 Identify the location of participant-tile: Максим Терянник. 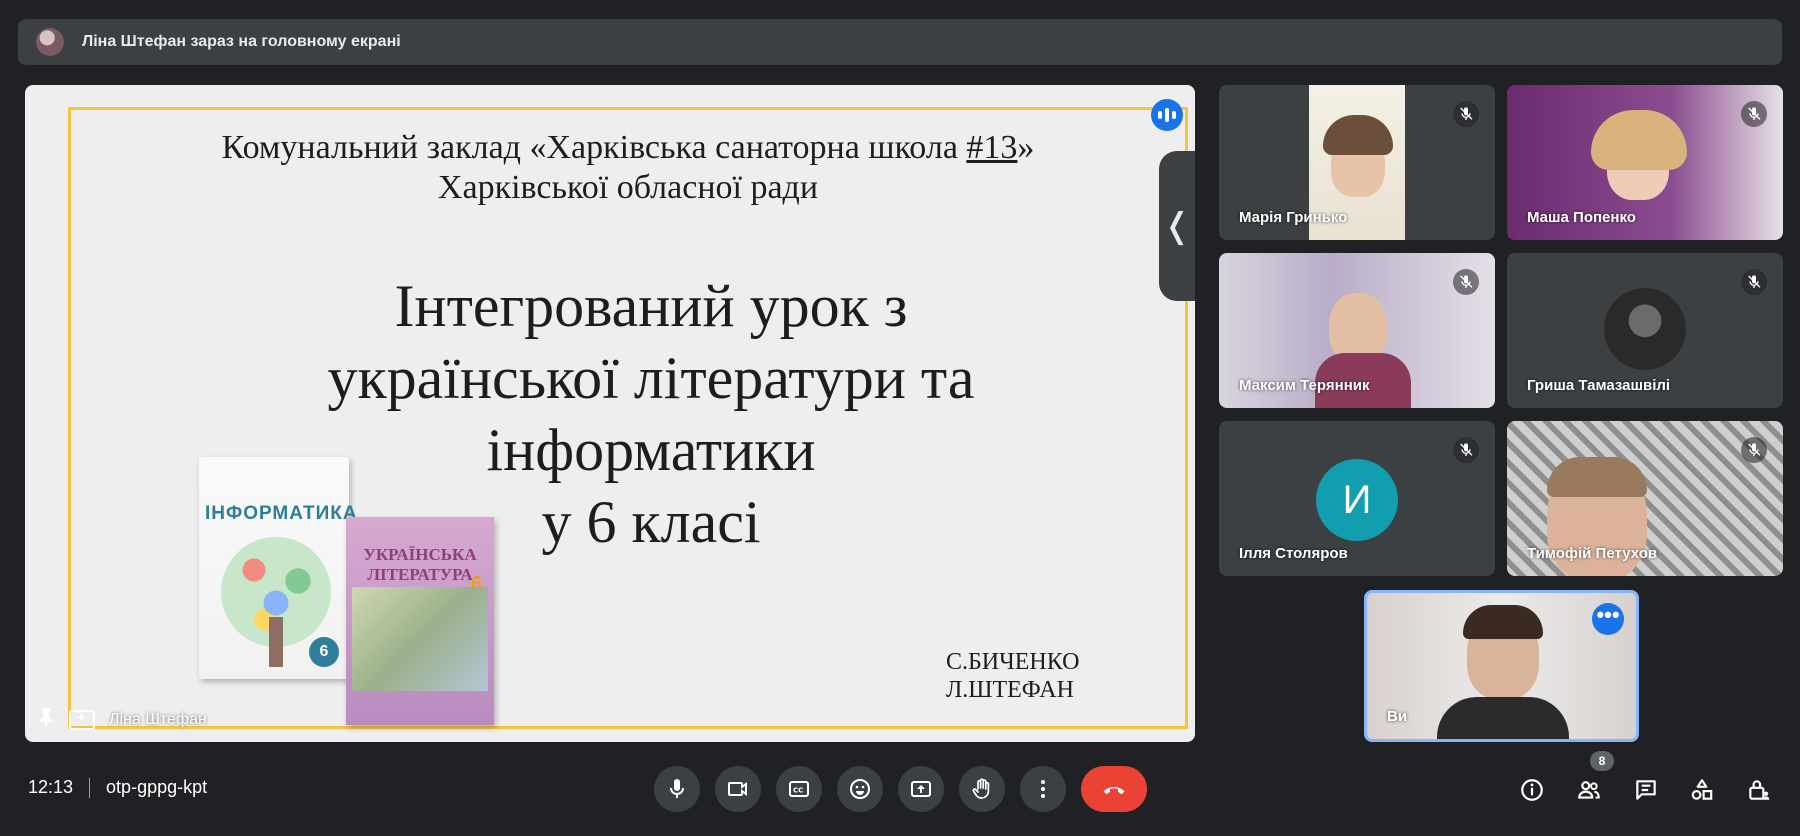
(1357, 330).